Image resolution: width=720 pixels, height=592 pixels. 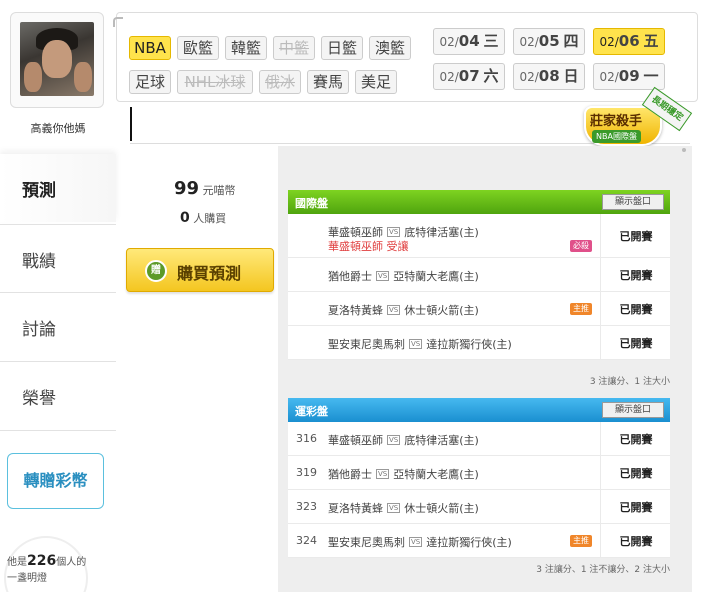 What do you see at coordinates (469, 41) in the screenshot?
I see `date-0204: 02/04 三` at bounding box center [469, 41].